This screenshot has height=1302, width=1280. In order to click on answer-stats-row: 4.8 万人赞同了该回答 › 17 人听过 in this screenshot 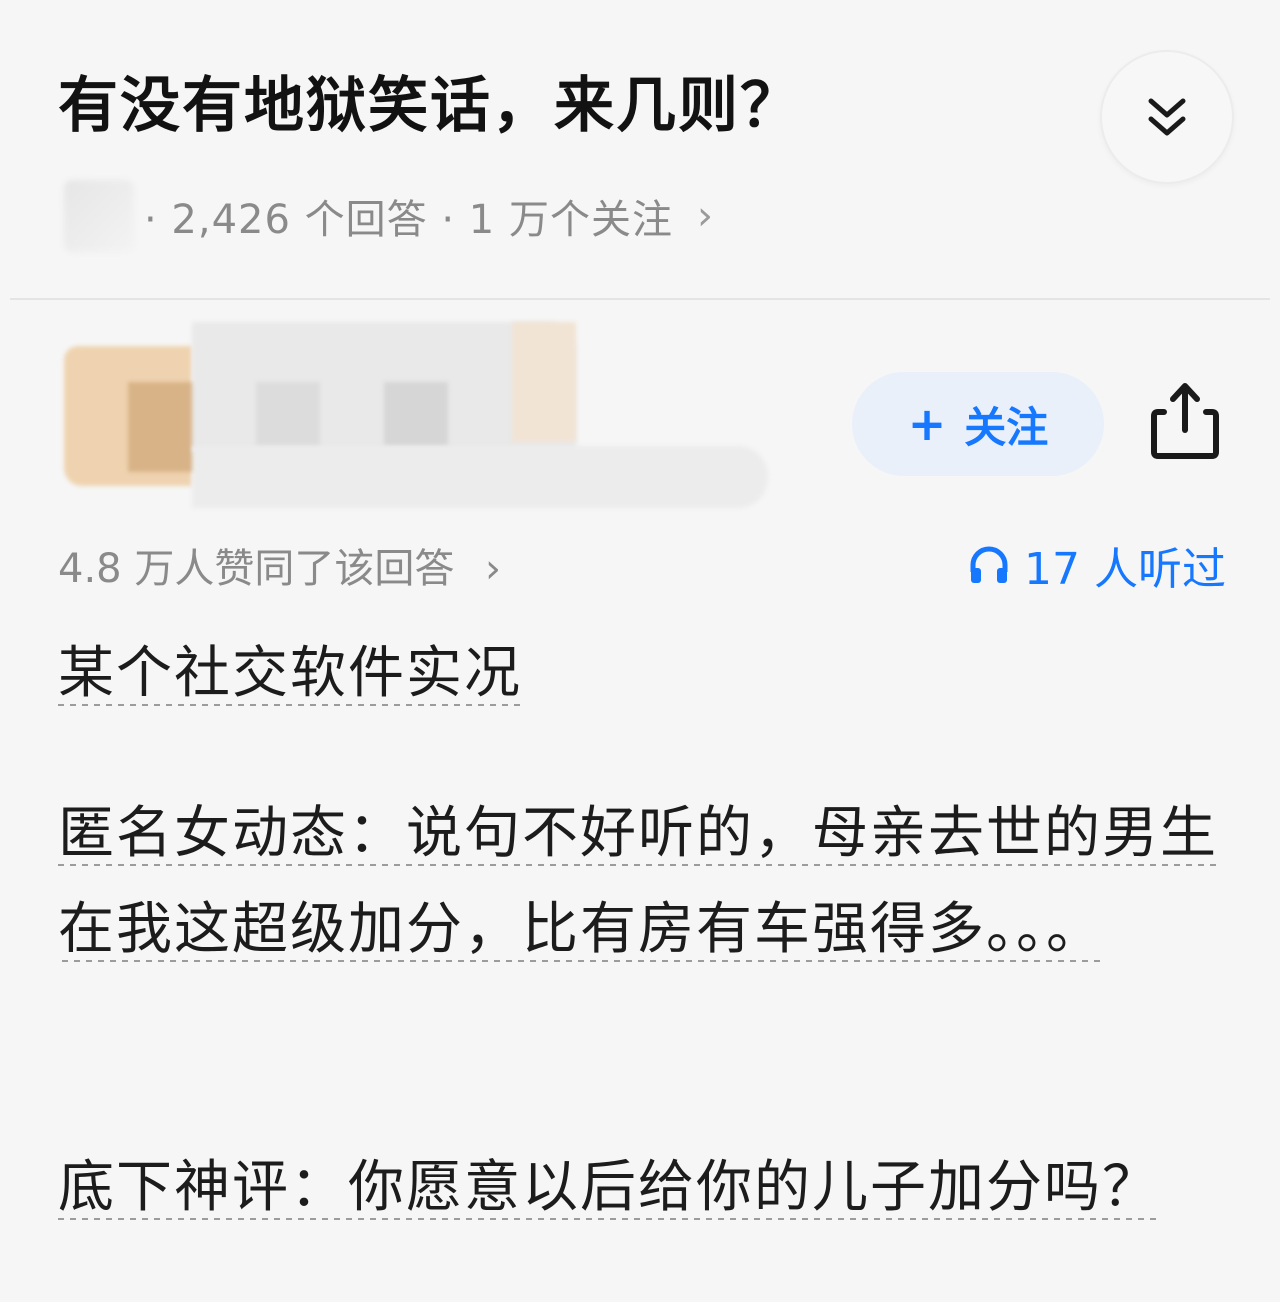, I will do `click(642, 565)`.